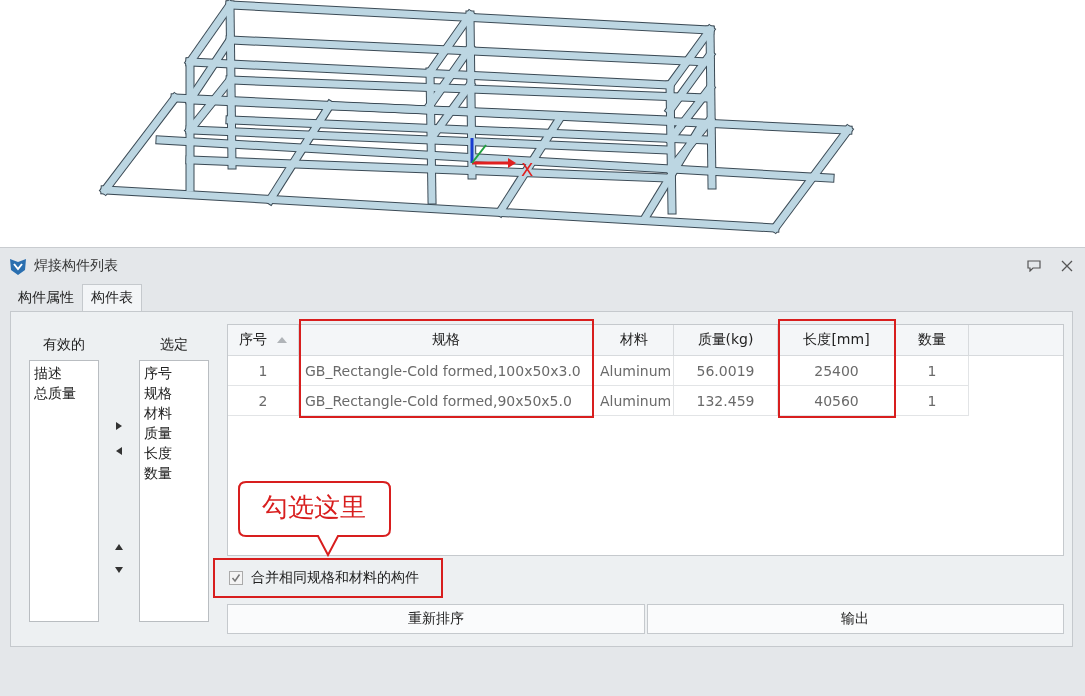 This screenshot has height=696, width=1085. I want to click on list-item: 描述, so click(64, 373).